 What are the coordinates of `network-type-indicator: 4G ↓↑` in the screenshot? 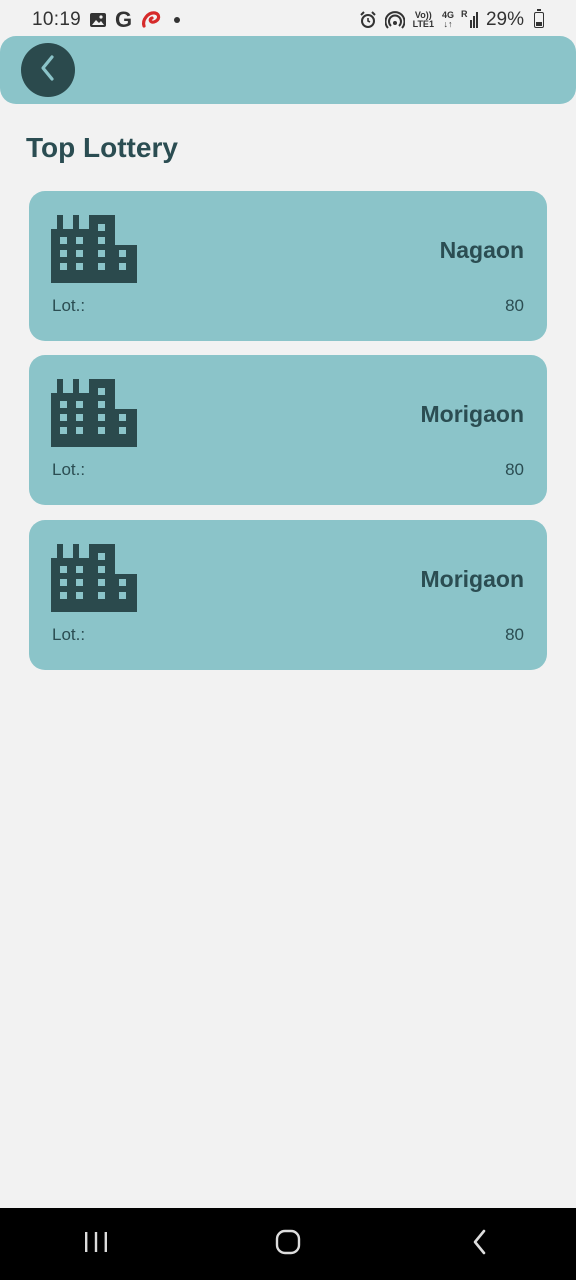 It's located at (448, 20).